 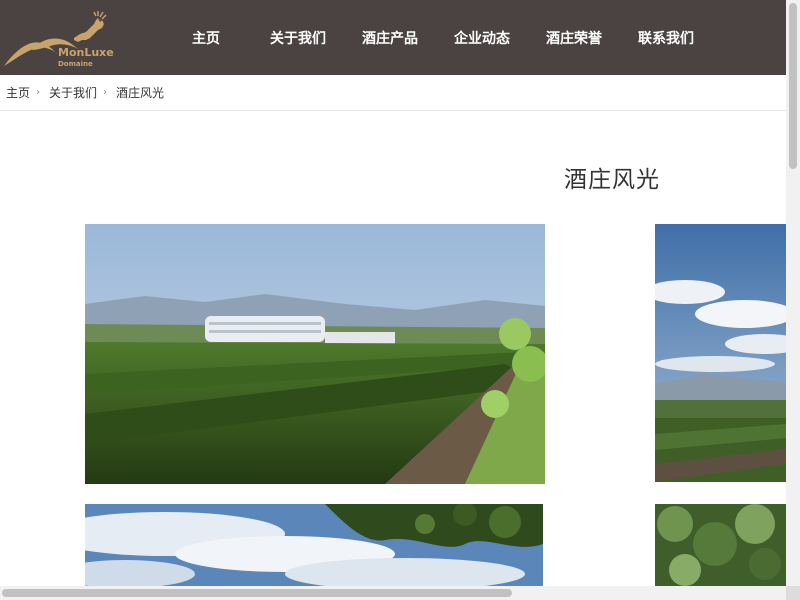 What do you see at coordinates (393, 93) in the screenshot?
I see `breadcrumb: 主页 › 关于我们 › 酒庄风光` at bounding box center [393, 93].